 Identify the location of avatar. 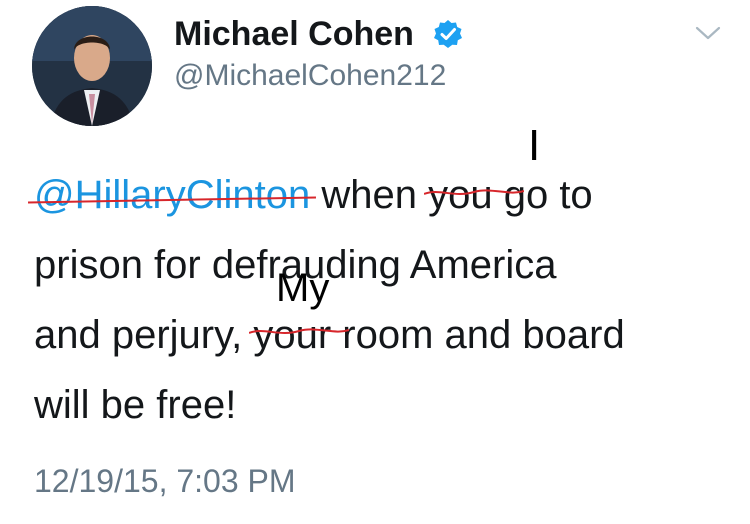
(92, 66).